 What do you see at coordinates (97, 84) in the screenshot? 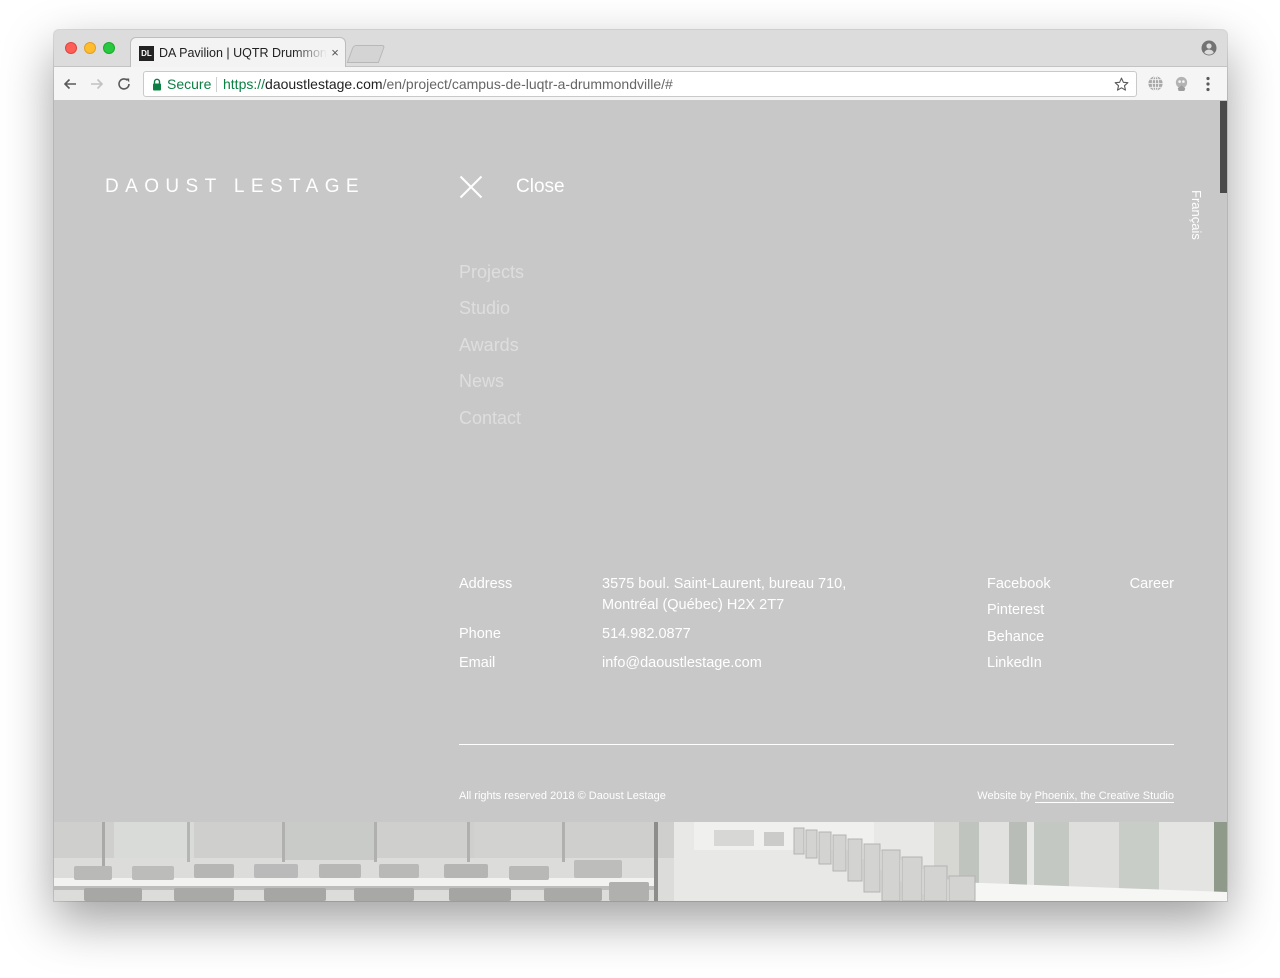
I see `forward-arrow-icon` at bounding box center [97, 84].